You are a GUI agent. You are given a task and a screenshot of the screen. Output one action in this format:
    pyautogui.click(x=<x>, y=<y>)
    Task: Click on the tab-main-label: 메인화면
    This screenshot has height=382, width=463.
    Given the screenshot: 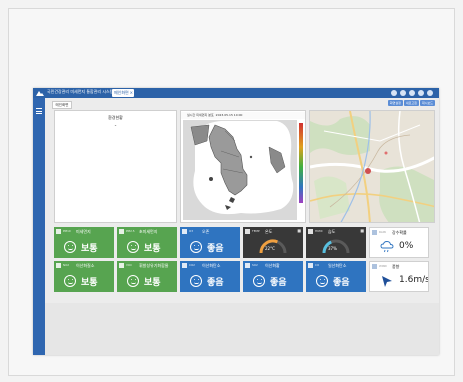 What is the action you would take?
    pyautogui.click(x=121, y=92)
    